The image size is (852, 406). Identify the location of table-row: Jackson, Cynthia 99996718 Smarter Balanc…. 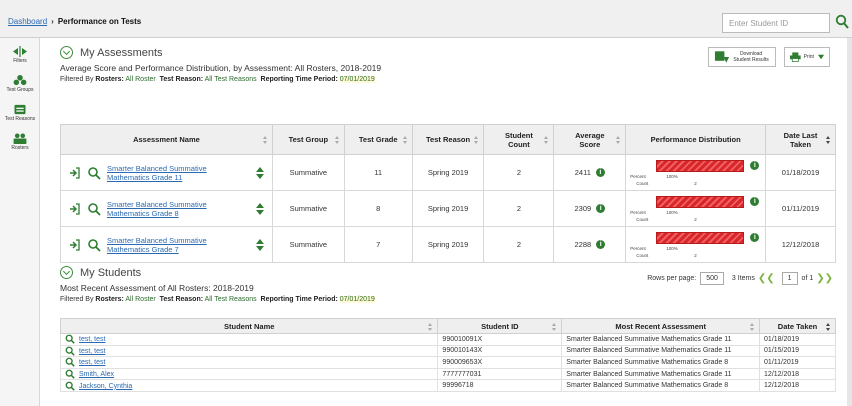
(447, 385).